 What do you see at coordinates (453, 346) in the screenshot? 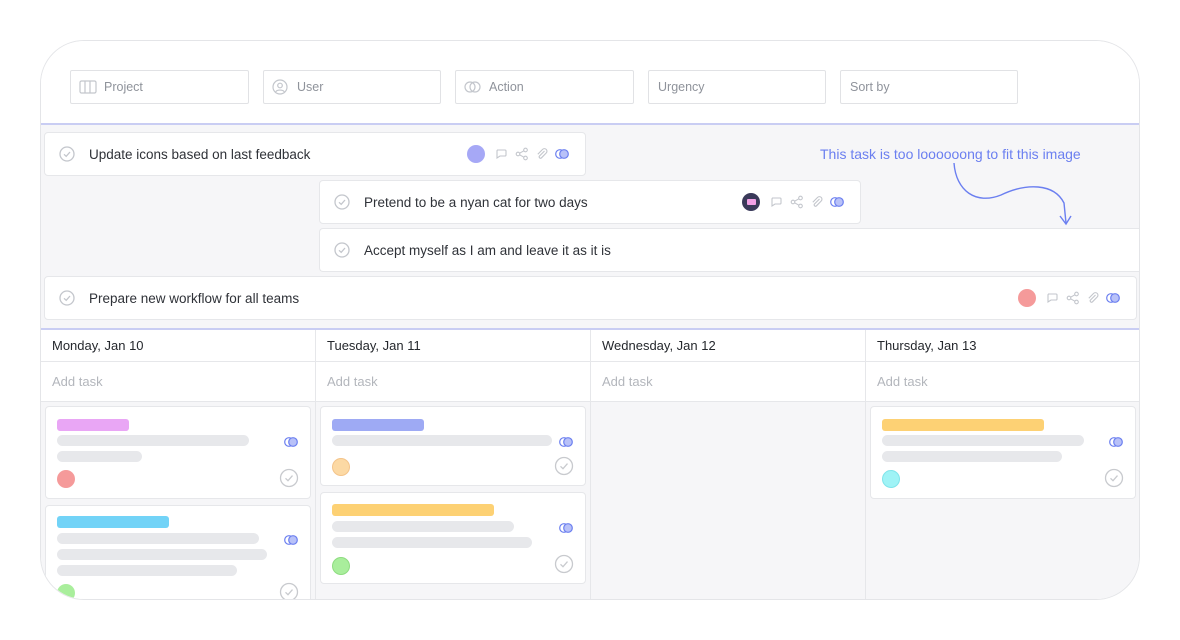
I see `day-header: Tuesday, Jan 11` at bounding box center [453, 346].